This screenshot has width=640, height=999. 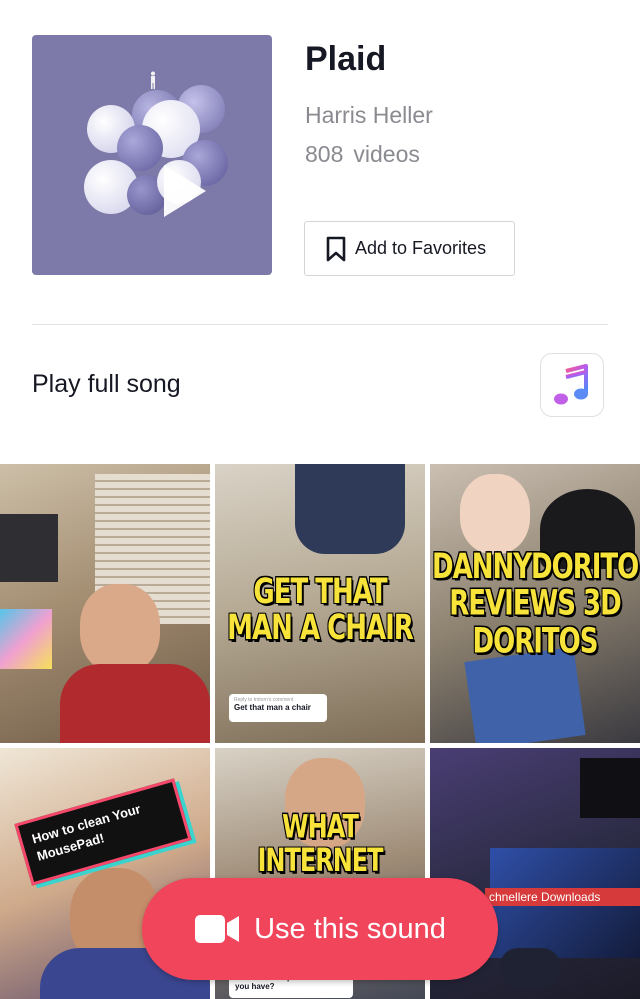 What do you see at coordinates (562, 897) in the screenshot?
I see `download-banner: chnellere Downloads` at bounding box center [562, 897].